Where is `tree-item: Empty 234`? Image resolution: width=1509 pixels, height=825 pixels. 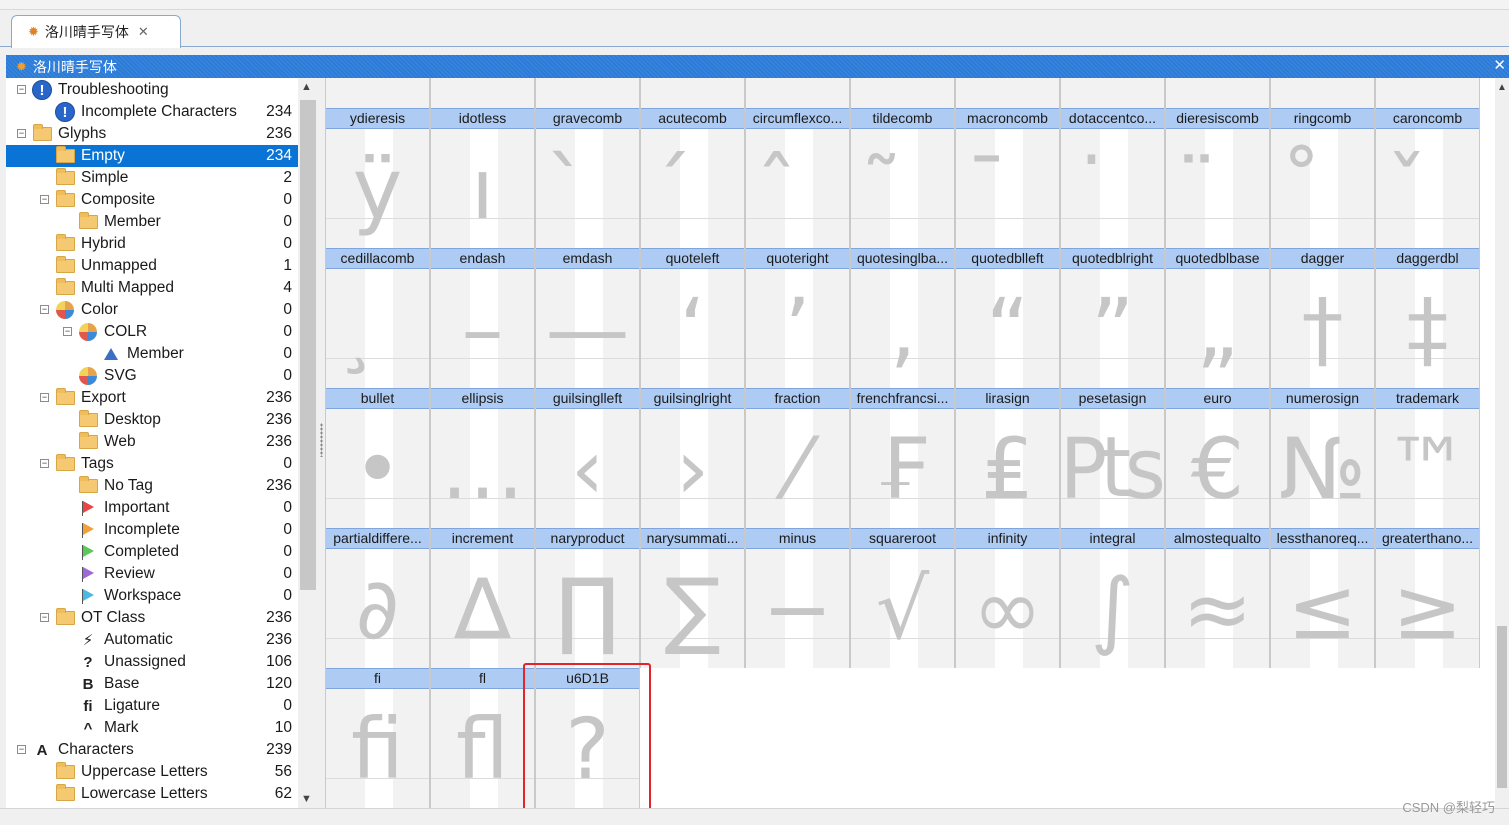 tree-item: Empty 234 is located at coordinates (152, 156).